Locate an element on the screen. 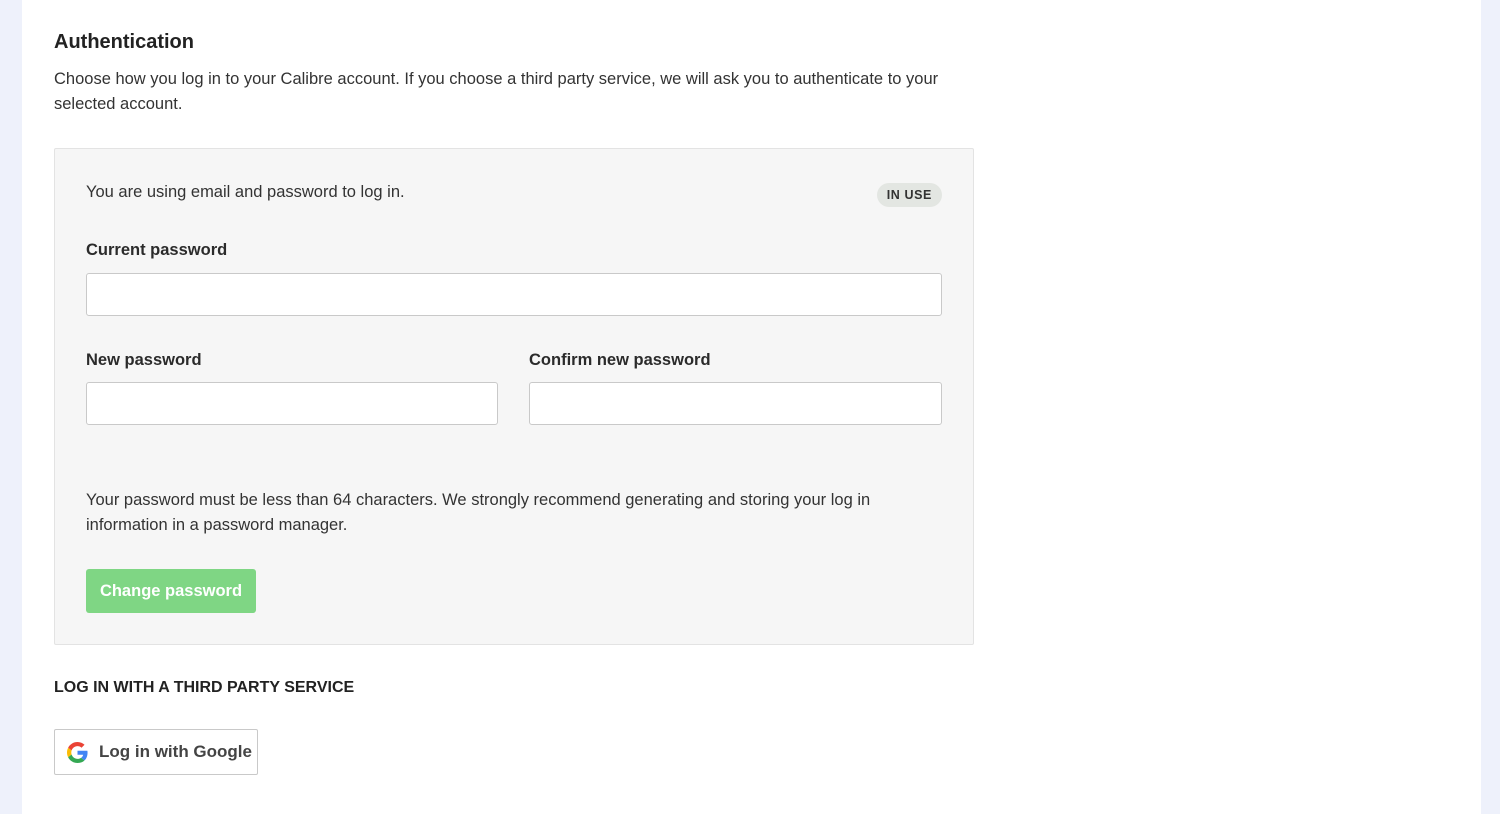  google-icon is located at coordinates (77, 752).